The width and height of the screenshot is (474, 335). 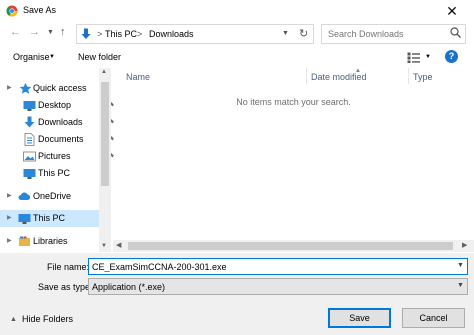 What do you see at coordinates (40, 10) in the screenshot?
I see `window-title: Save As` at bounding box center [40, 10].